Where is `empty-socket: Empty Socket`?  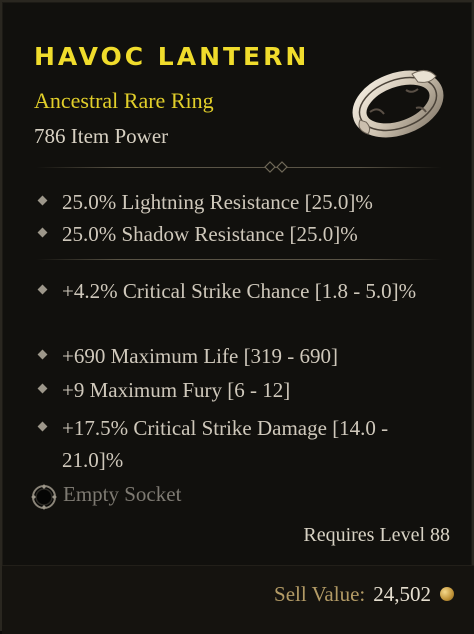 empty-socket: Empty Socket is located at coordinates (240, 497).